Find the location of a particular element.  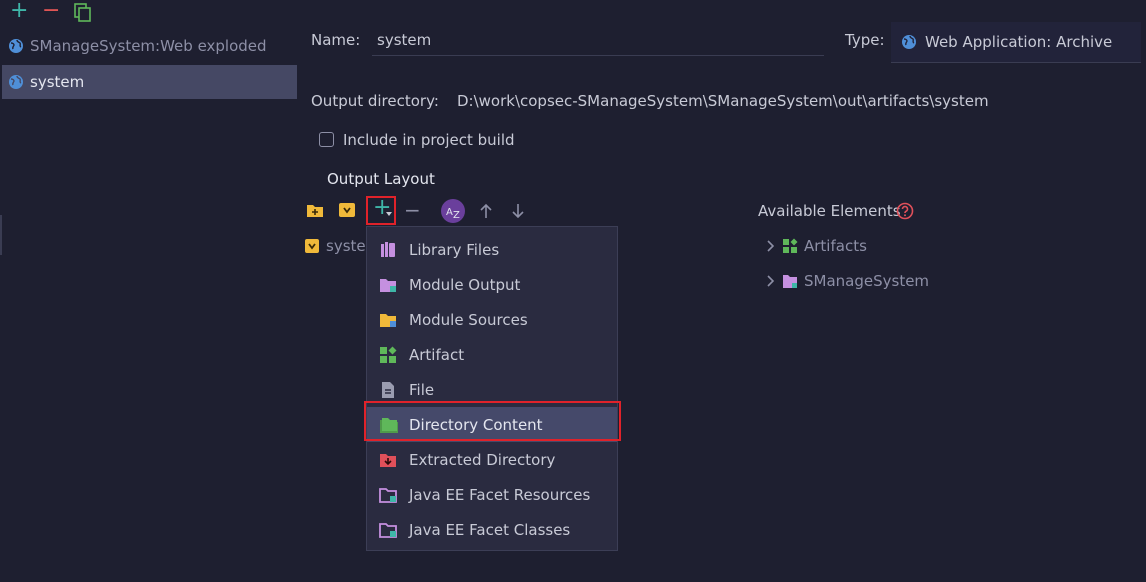

menu-item-label: Java EE Facet Classes is located at coordinates (490, 529).